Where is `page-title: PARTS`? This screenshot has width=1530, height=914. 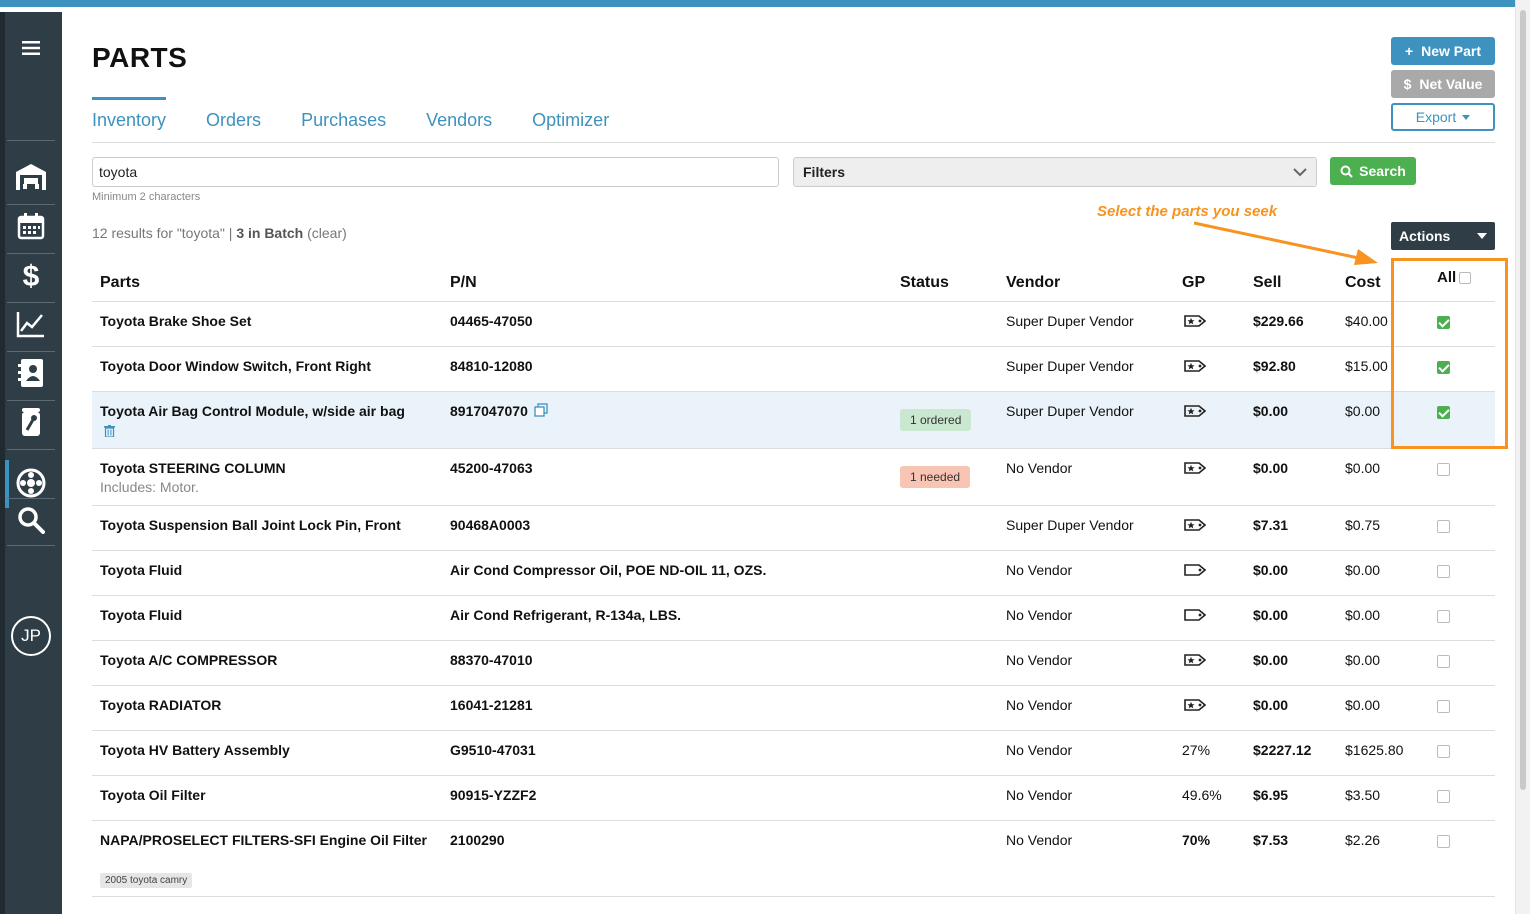
page-title: PARTS is located at coordinates (140, 57).